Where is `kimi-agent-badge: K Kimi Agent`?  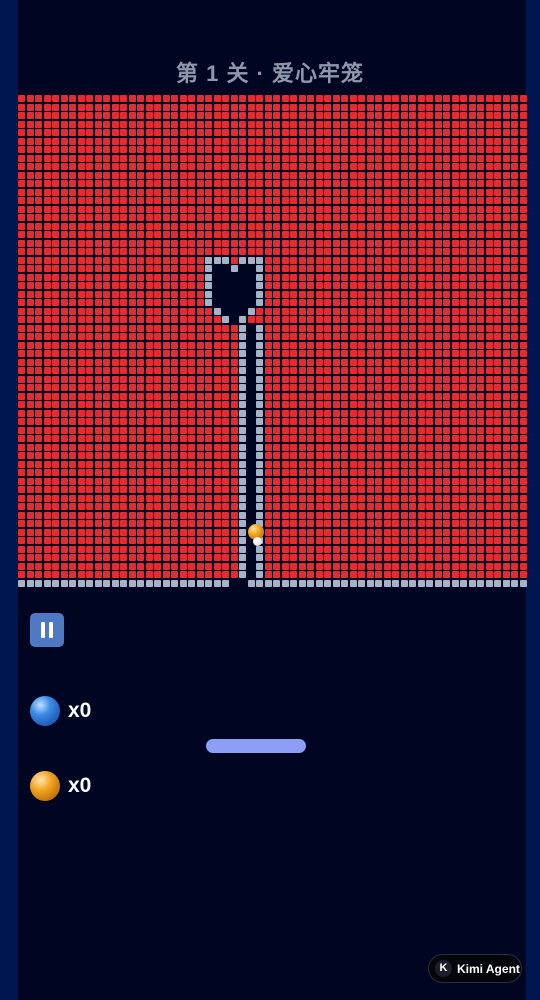
kimi-agent-badge: K Kimi Agent is located at coordinates (475, 968).